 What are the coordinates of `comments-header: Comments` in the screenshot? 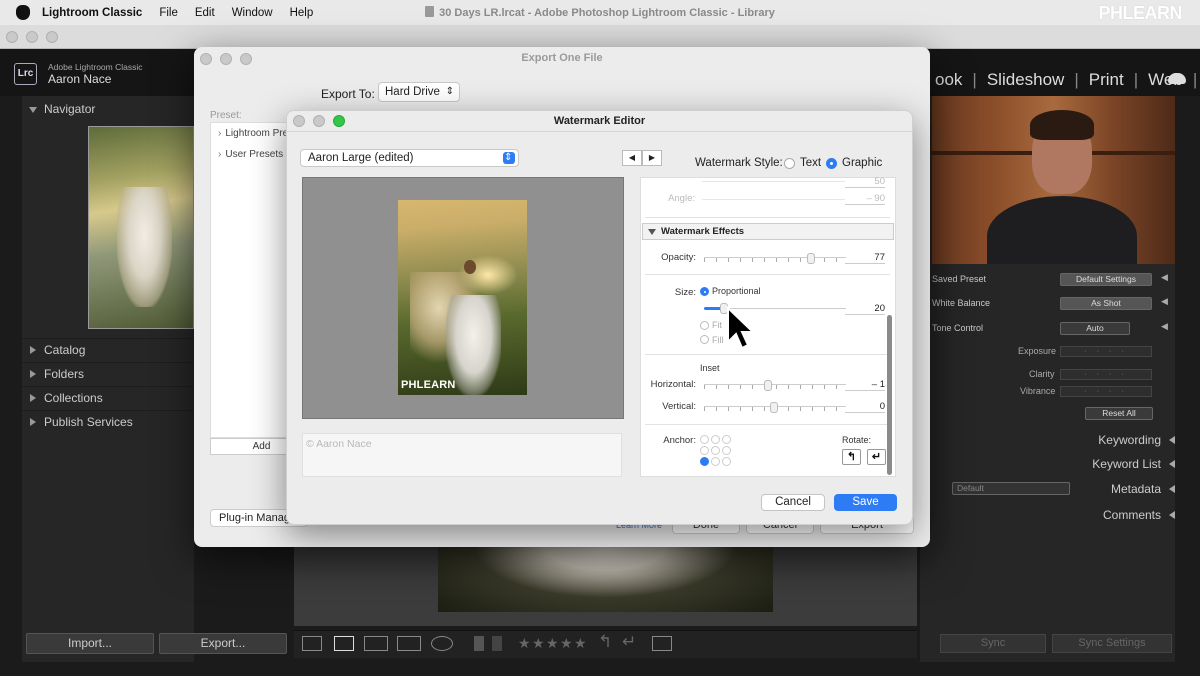 It's located at (1139, 515).